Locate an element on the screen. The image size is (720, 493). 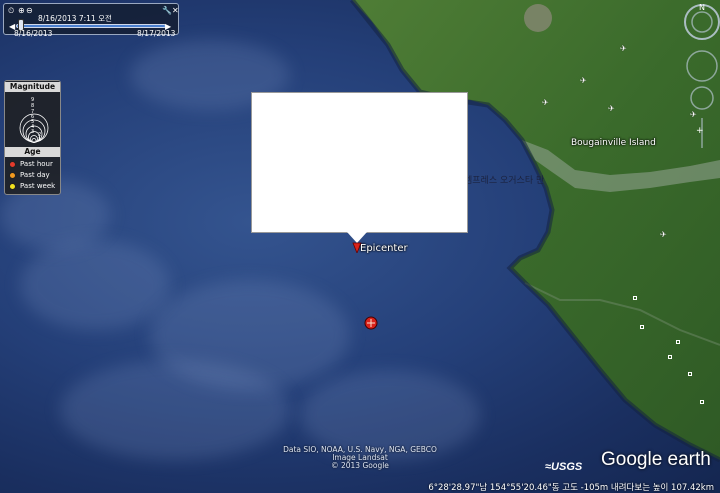
time-slider-track is located at coordinates (91, 26).